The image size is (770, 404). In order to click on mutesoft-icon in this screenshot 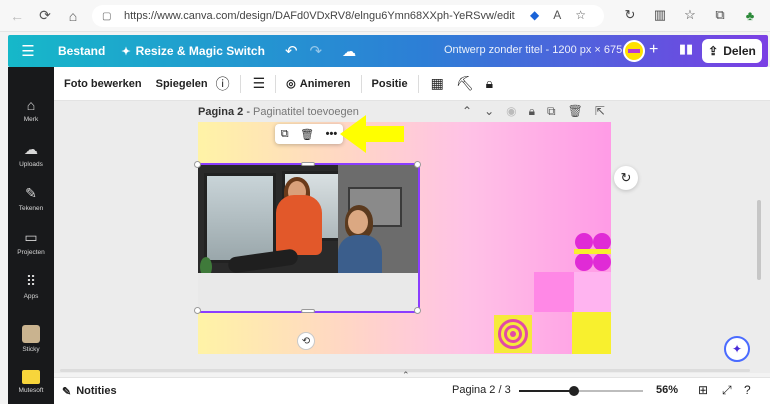, I will do `click(31, 377)`.